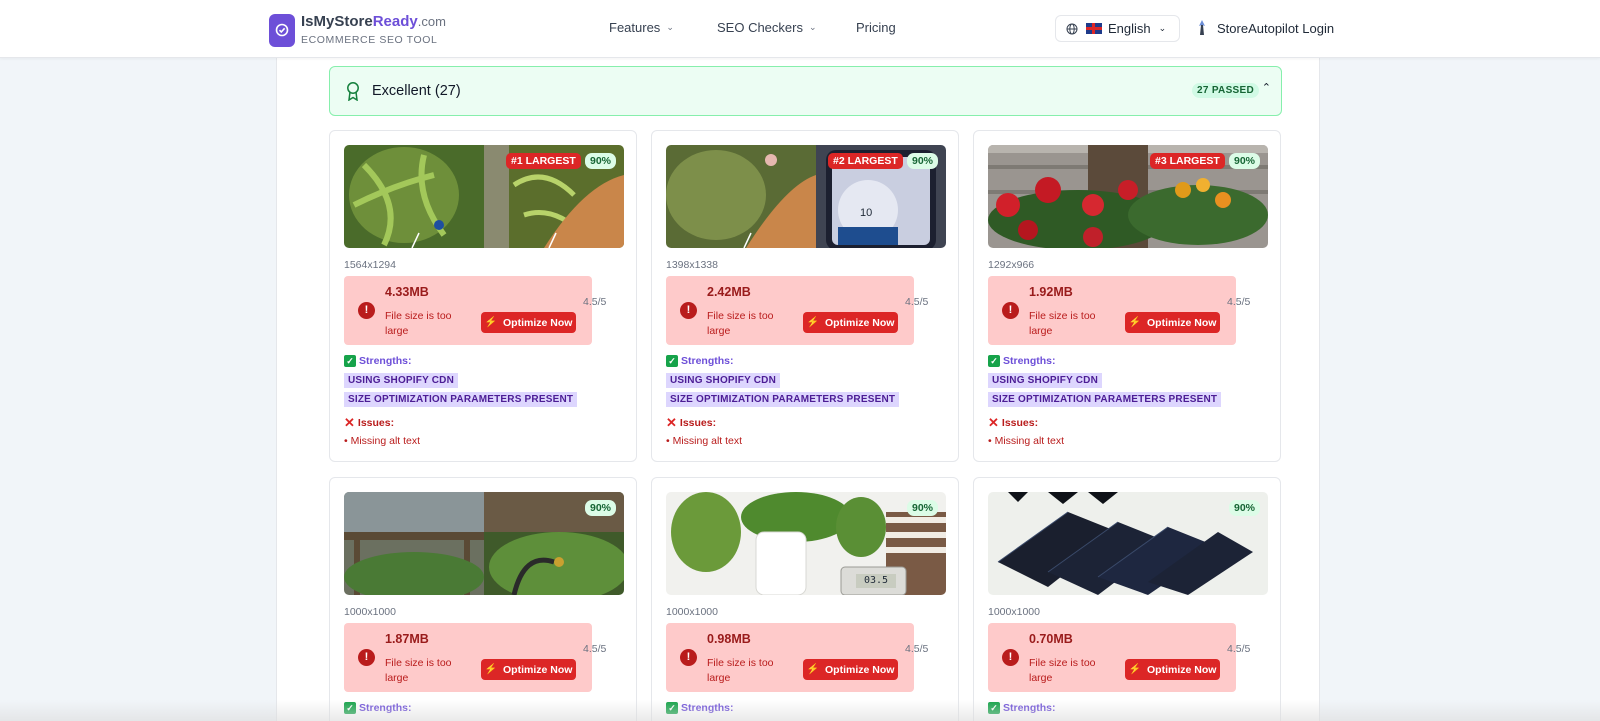 The image size is (1600, 721). What do you see at coordinates (806, 543) in the screenshot?
I see `product-thumbnail: 03.5 90%` at bounding box center [806, 543].